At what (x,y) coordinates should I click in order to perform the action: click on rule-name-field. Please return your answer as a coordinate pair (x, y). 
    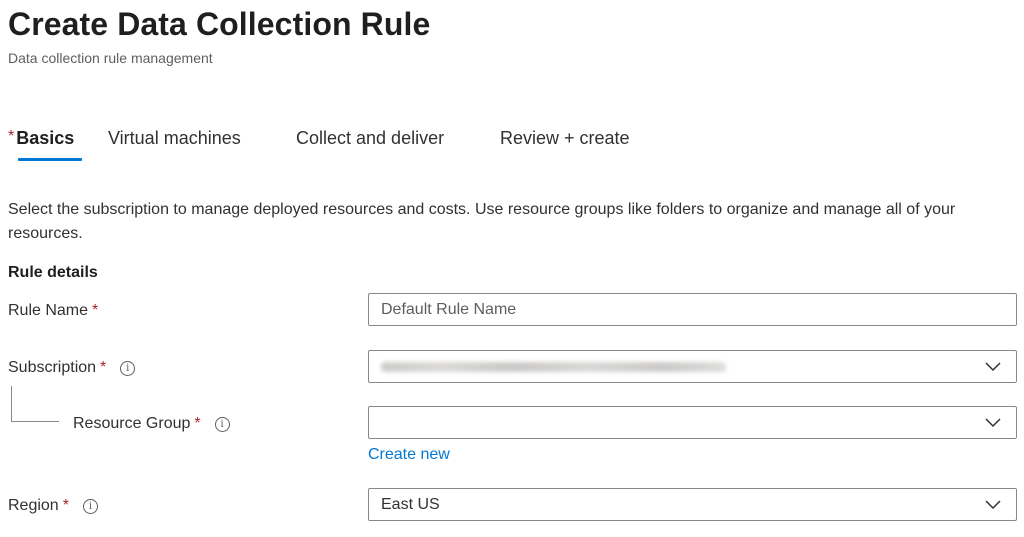
    Looking at the image, I should click on (692, 309).